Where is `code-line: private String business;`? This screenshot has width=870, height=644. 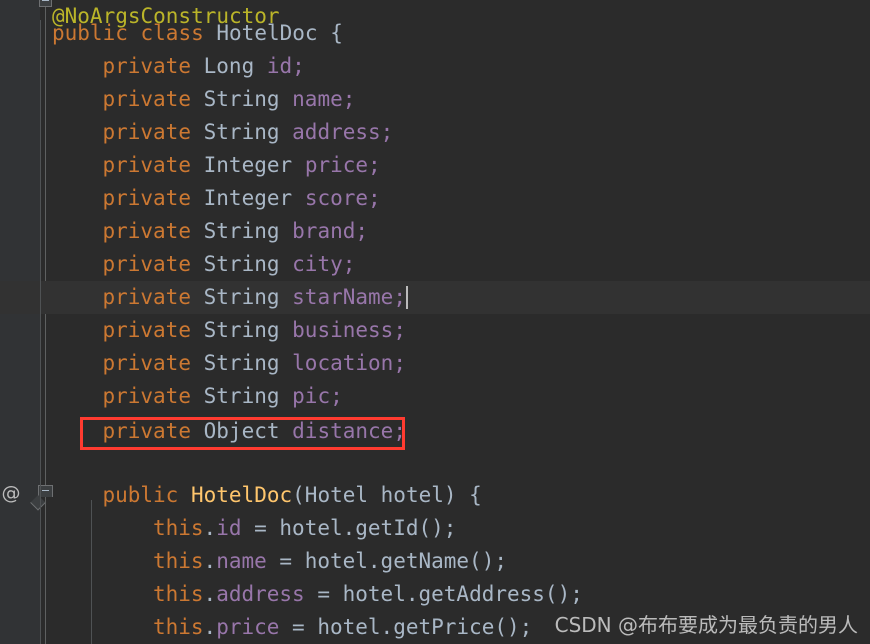
code-line: private String business; is located at coordinates (254, 330).